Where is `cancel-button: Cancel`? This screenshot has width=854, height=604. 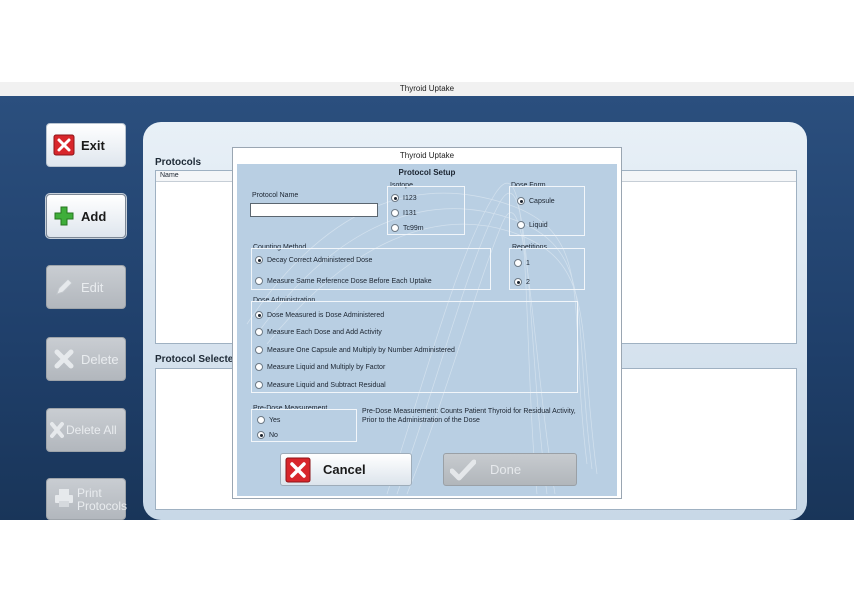 cancel-button: Cancel is located at coordinates (346, 469).